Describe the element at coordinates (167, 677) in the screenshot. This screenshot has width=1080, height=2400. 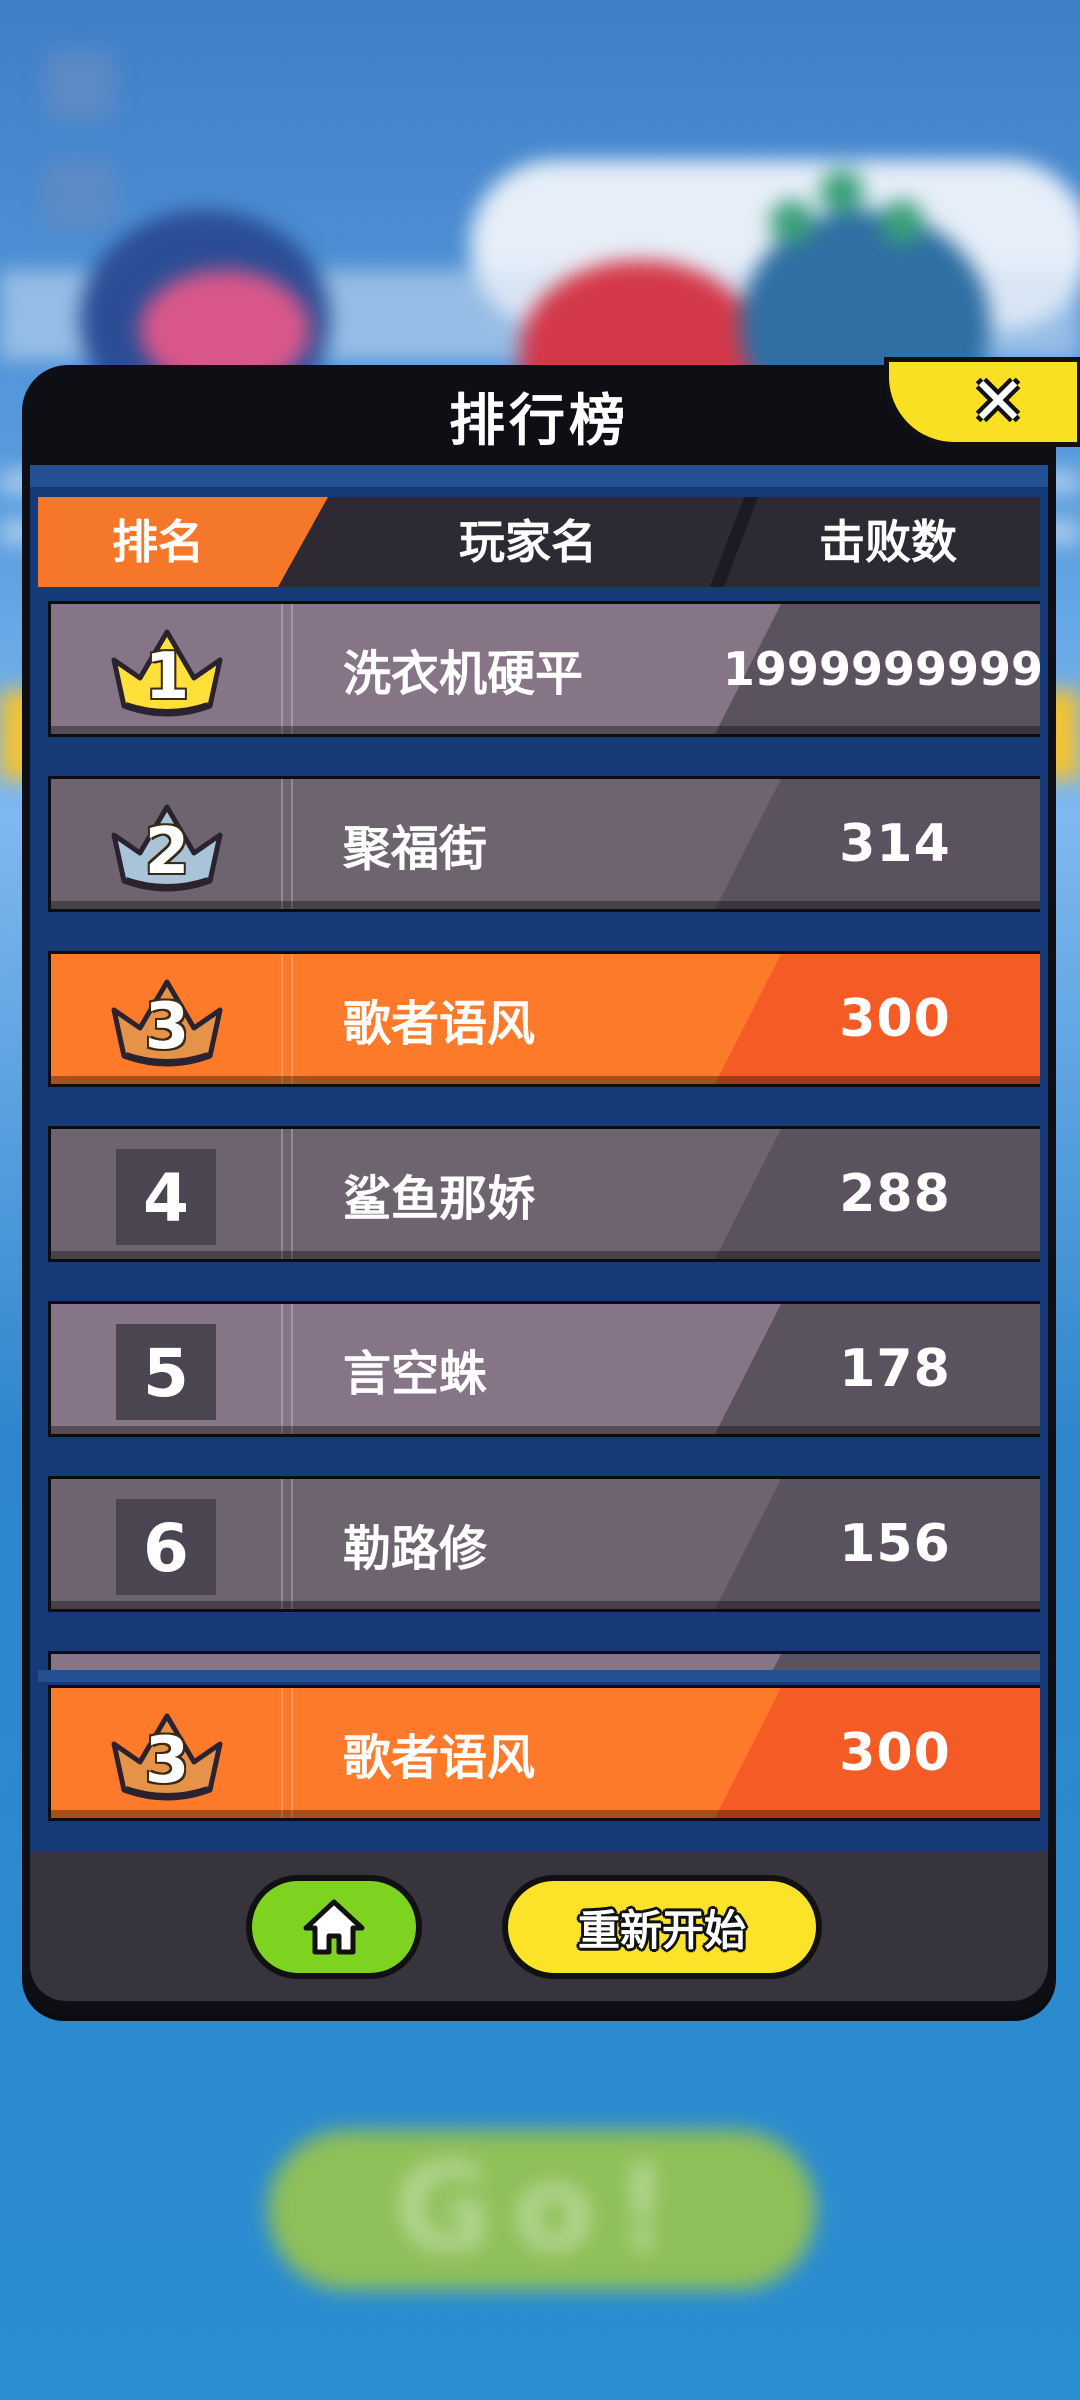
I see `rank-number: 1` at that location.